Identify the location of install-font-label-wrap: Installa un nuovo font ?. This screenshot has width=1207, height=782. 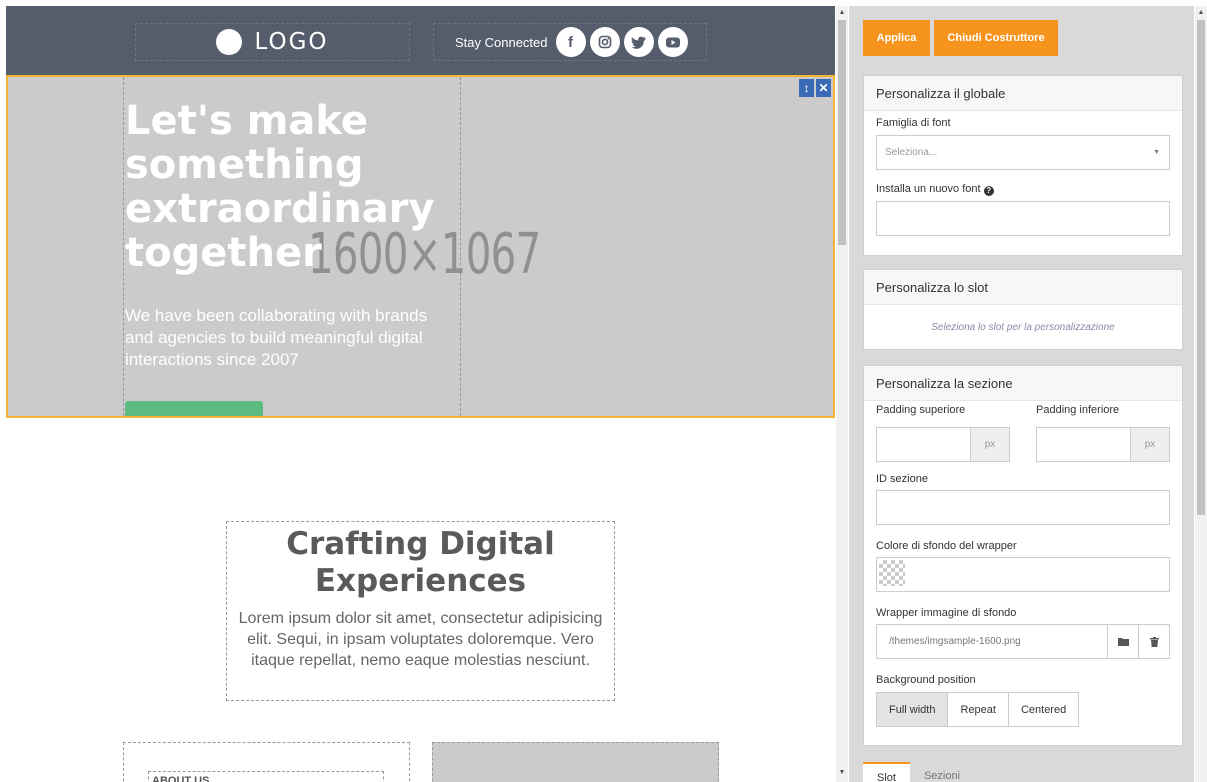
(935, 189).